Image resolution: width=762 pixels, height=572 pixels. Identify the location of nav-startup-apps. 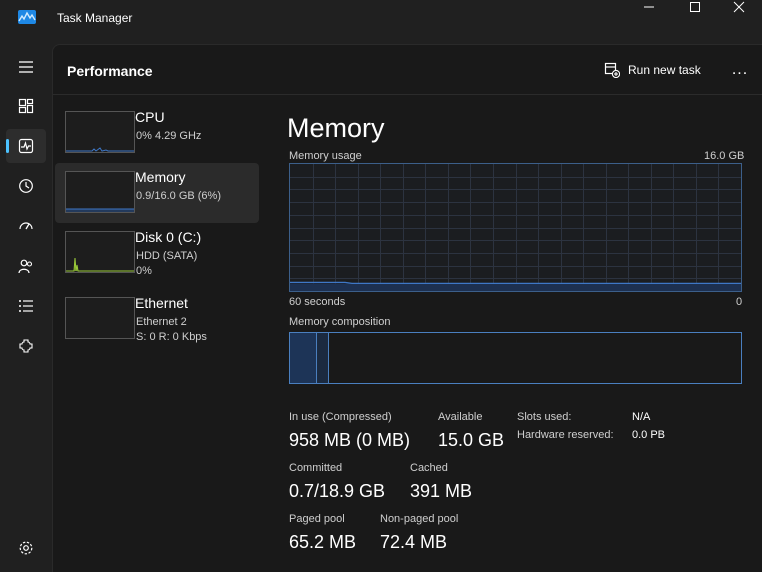
(26, 226).